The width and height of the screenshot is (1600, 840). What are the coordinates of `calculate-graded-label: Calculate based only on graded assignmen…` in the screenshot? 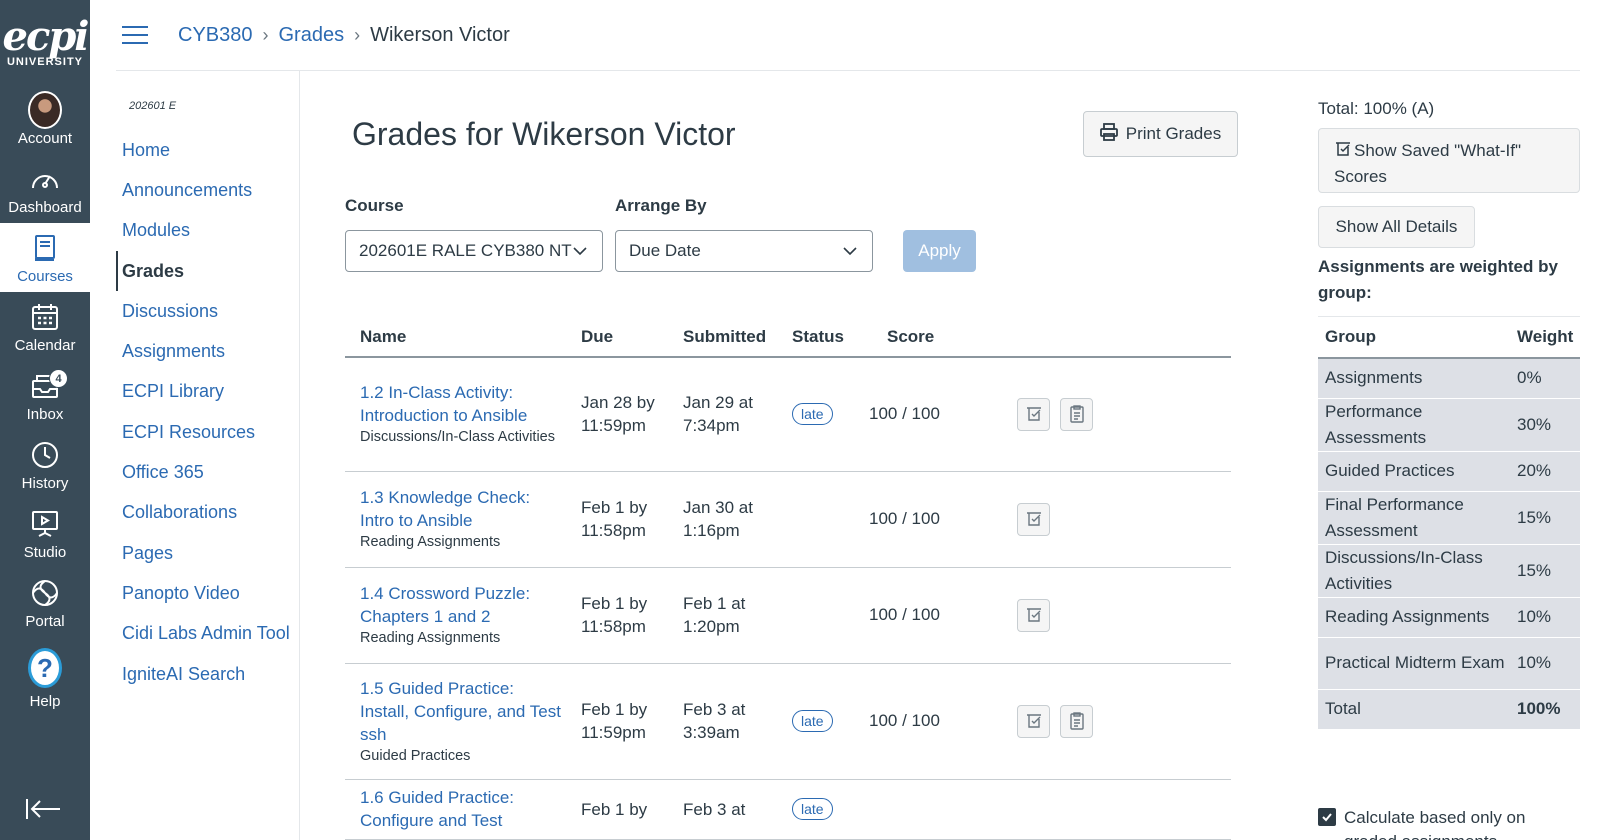 It's located at (1435, 824).